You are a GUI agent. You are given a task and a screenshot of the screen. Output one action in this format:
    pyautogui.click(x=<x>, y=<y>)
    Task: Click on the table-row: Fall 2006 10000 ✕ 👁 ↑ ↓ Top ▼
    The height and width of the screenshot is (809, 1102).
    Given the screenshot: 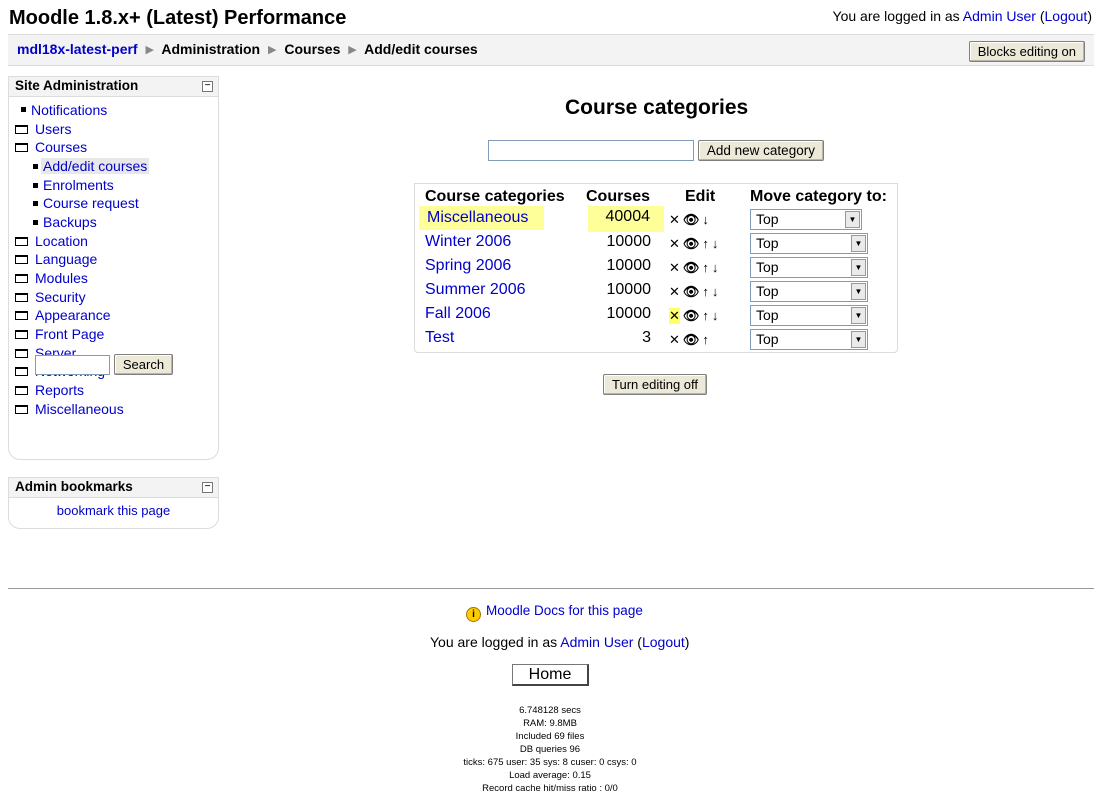 What is the action you would take?
    pyautogui.click(x=656, y=316)
    